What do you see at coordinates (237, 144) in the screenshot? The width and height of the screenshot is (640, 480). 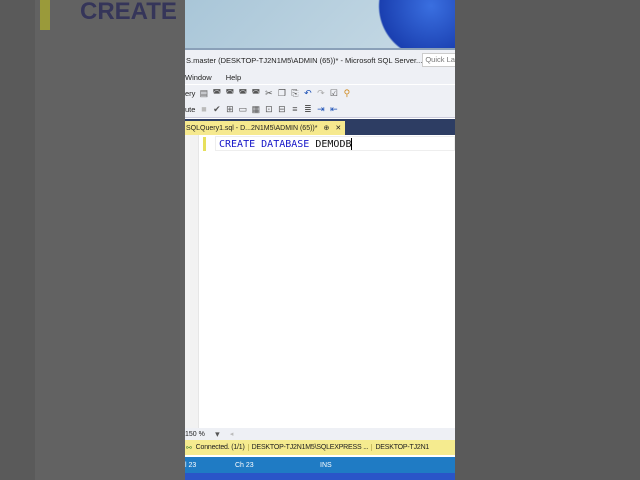 I see `keyword-create: CREATE` at bounding box center [237, 144].